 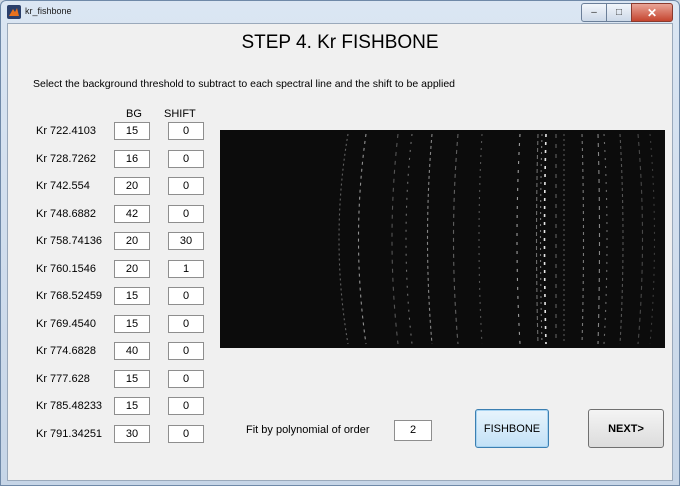 I want to click on window-title: kr_fishbone, so click(x=48, y=11).